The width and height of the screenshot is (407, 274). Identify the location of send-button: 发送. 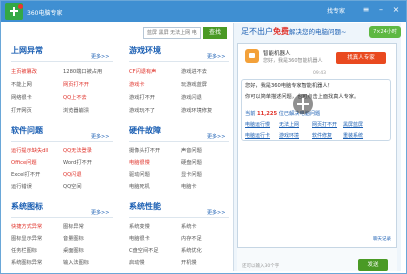
(373, 265).